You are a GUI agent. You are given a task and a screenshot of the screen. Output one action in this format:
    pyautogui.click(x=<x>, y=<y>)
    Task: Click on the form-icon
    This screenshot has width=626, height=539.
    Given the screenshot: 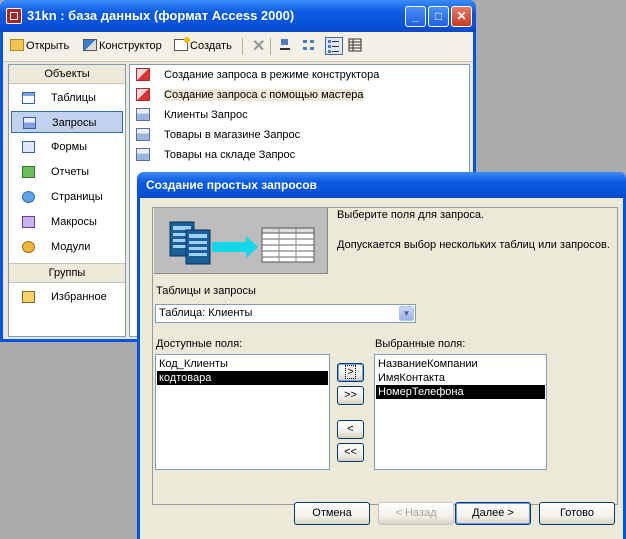 What is the action you would take?
    pyautogui.click(x=28, y=147)
    